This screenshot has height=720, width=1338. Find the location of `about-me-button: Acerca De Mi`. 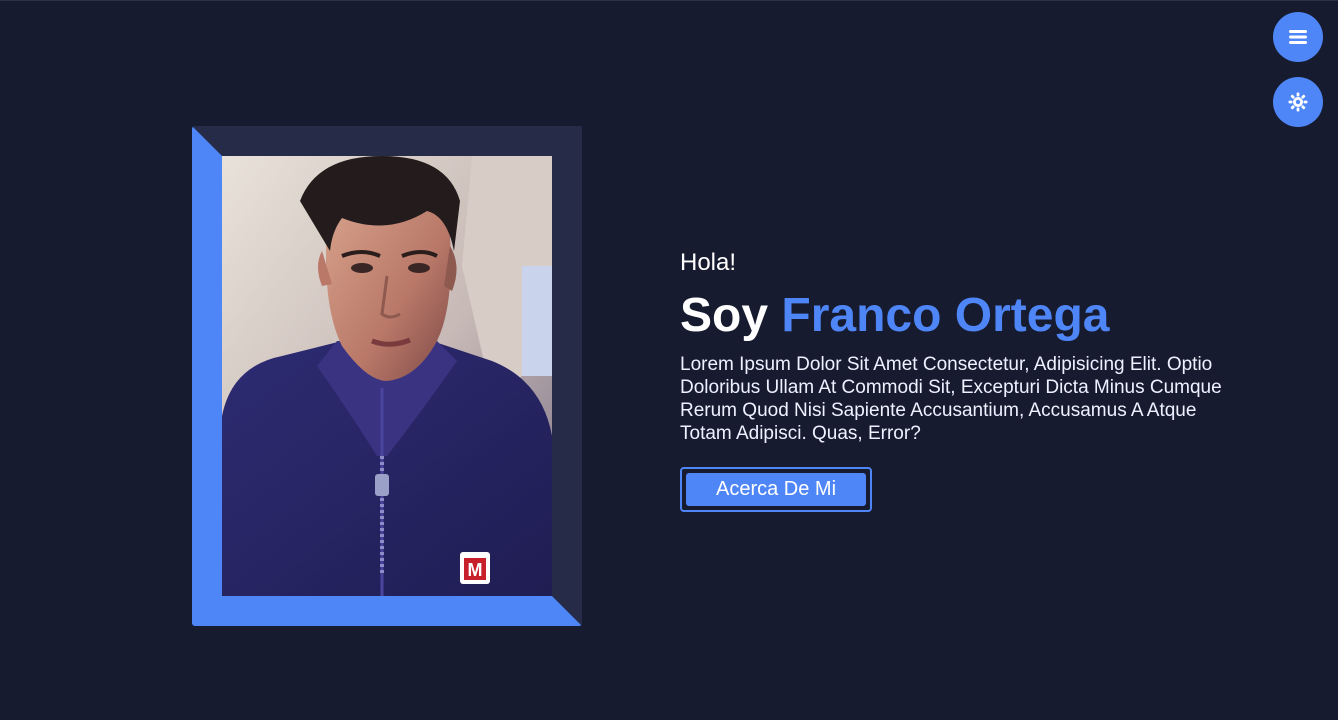

about-me-button: Acerca De Mi is located at coordinates (776, 489).